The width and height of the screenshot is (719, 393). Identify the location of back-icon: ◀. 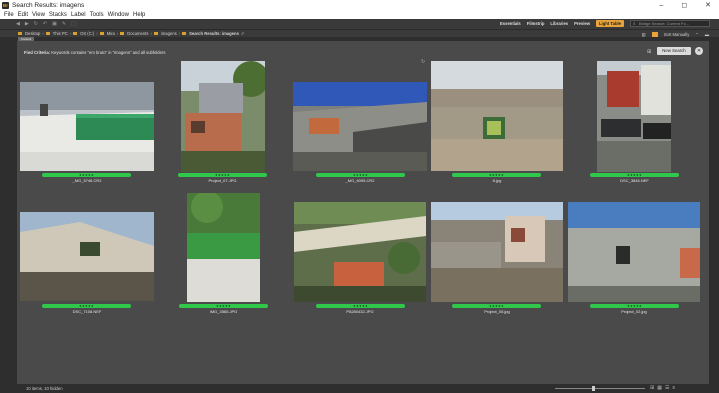
(18, 24).